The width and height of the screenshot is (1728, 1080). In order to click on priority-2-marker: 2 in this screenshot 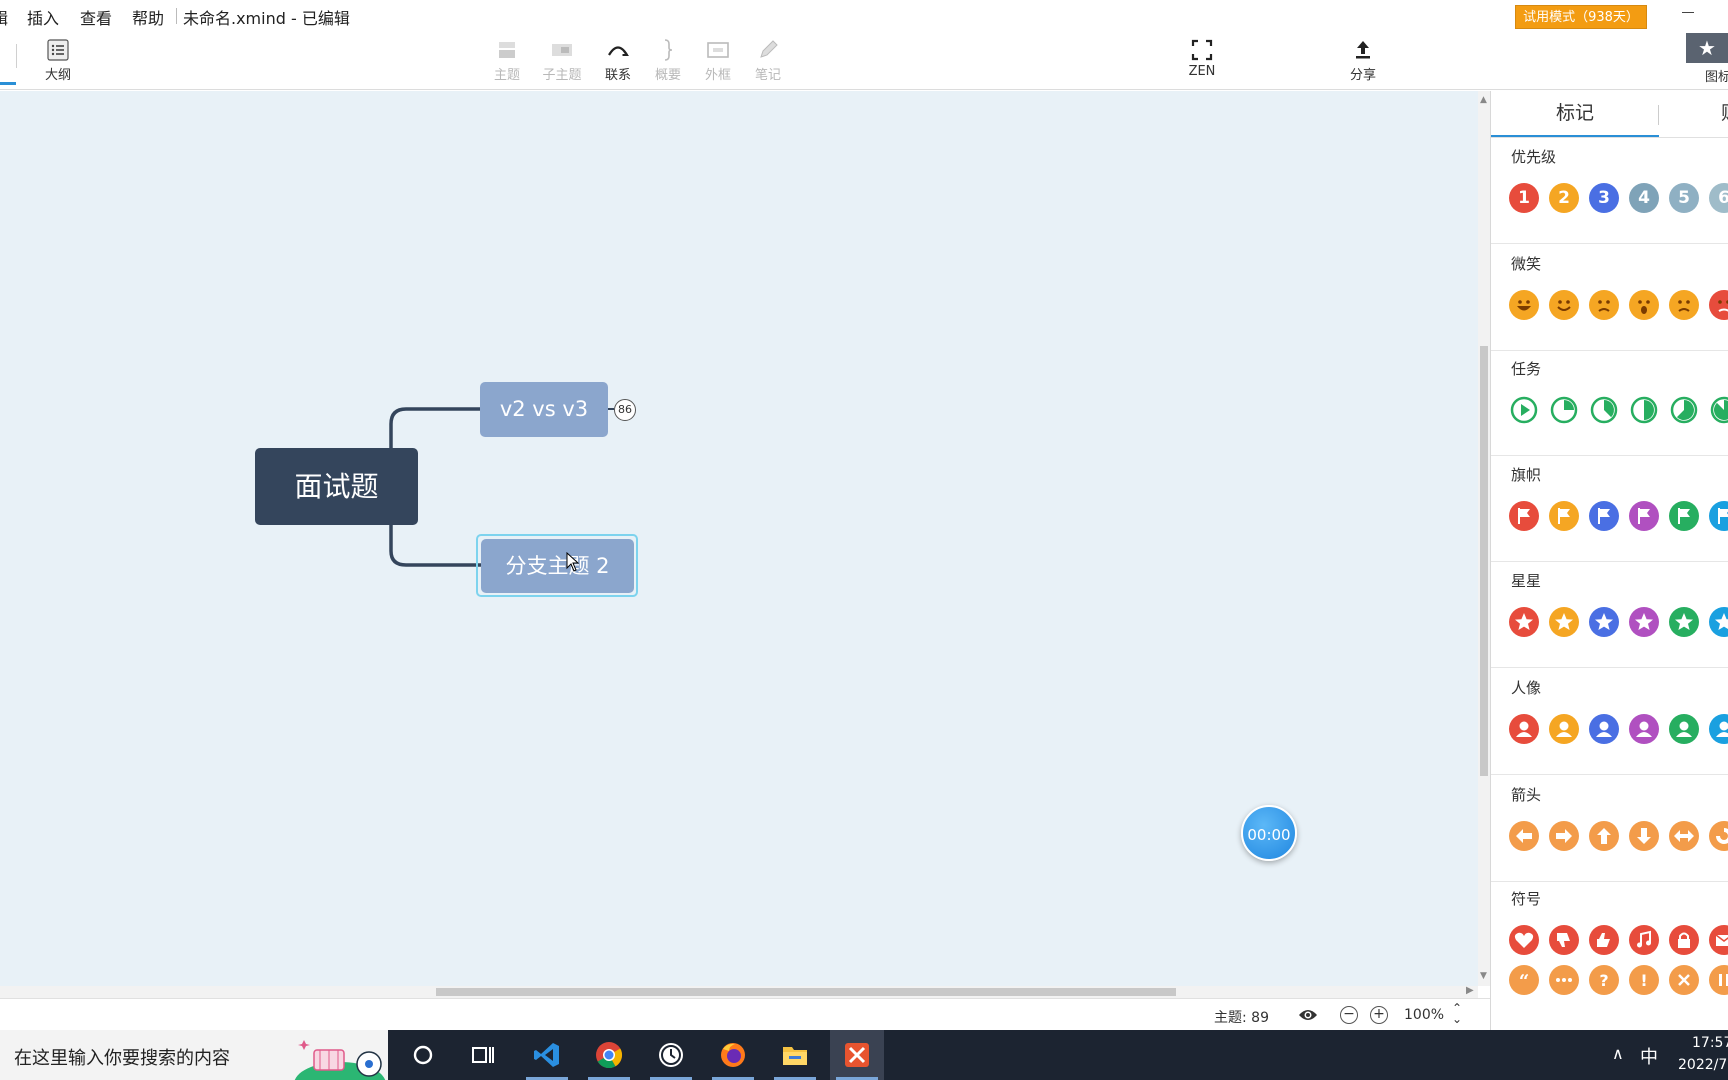, I will do `click(1564, 198)`.